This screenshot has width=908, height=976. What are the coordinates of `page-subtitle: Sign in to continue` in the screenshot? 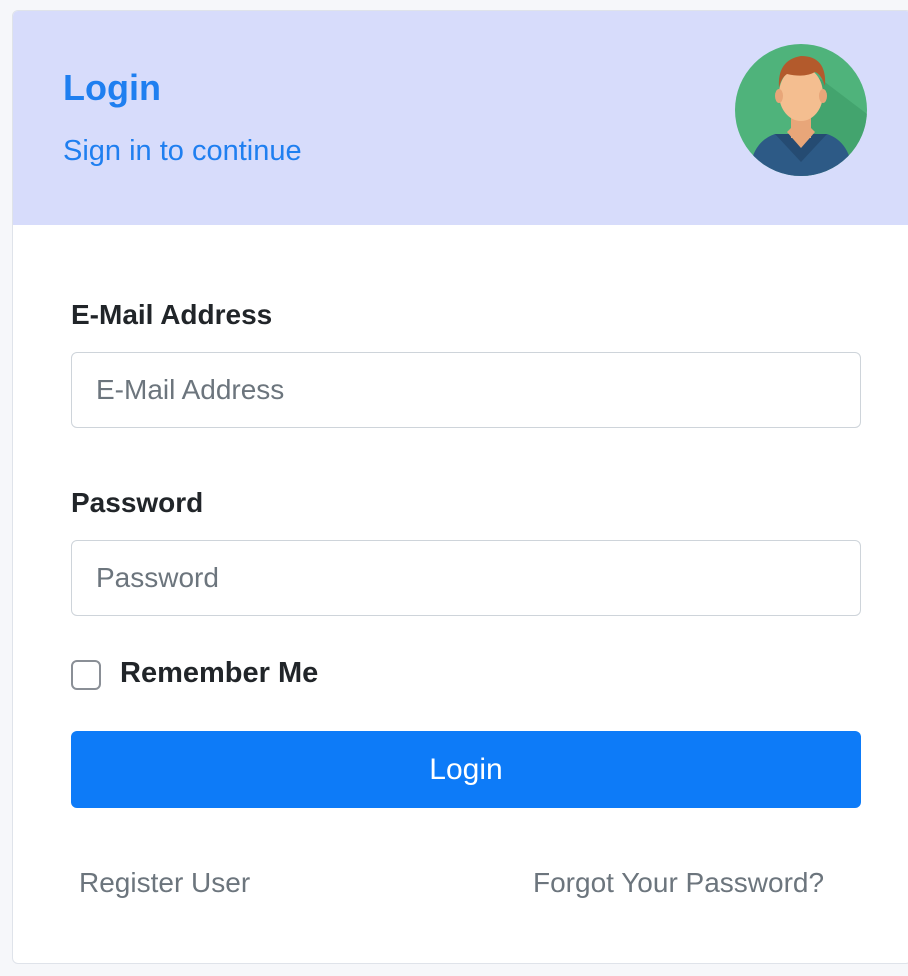 It's located at (182, 151).